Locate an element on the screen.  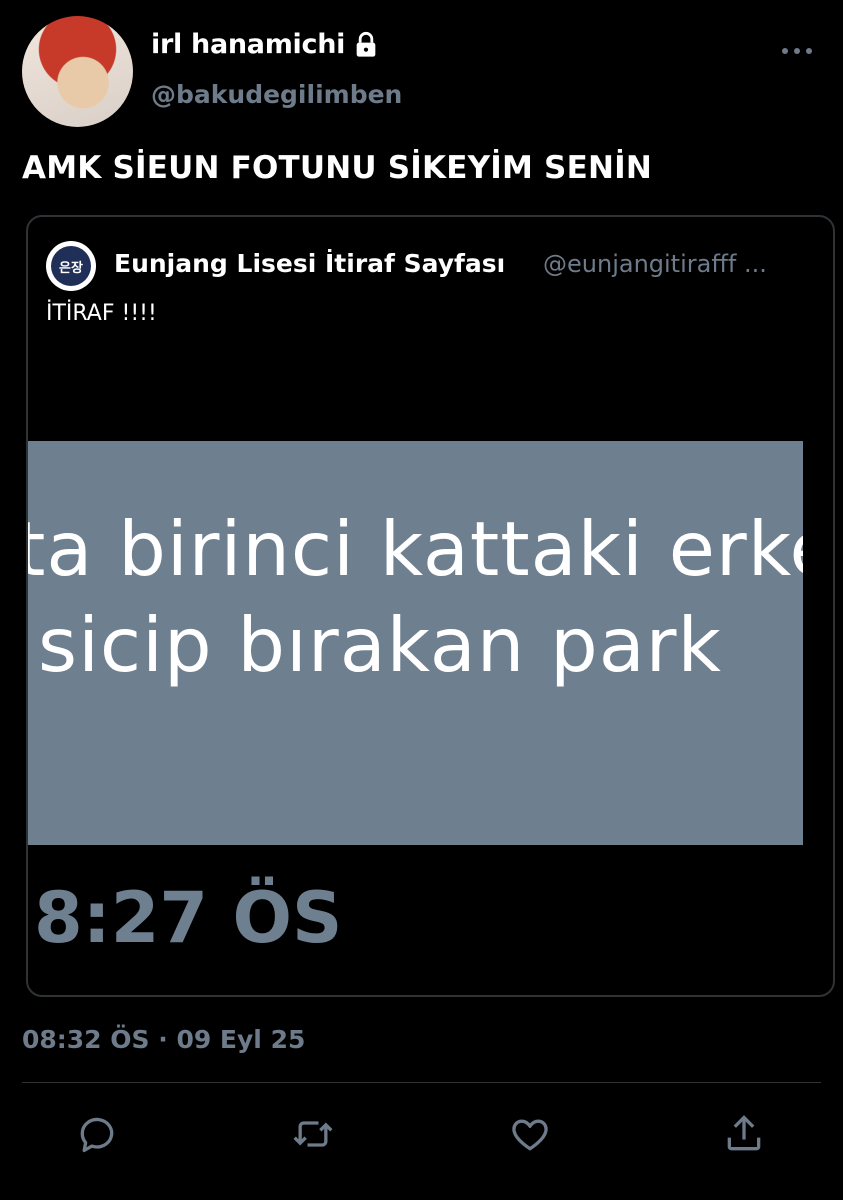
tweet-timestamp: 08:32 ÖS · 09 Eyl 25 is located at coordinates (163, 1039).